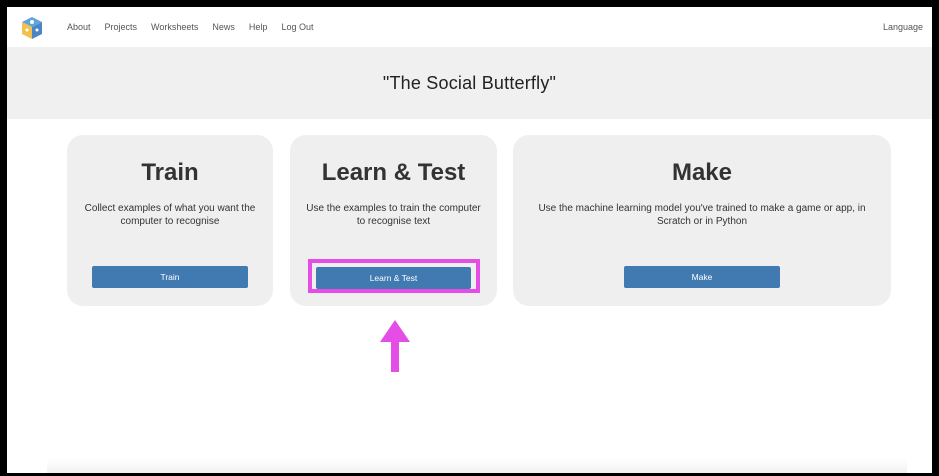 The width and height of the screenshot is (939, 476). I want to click on project-banner: "The Social Butterfly", so click(469, 83).